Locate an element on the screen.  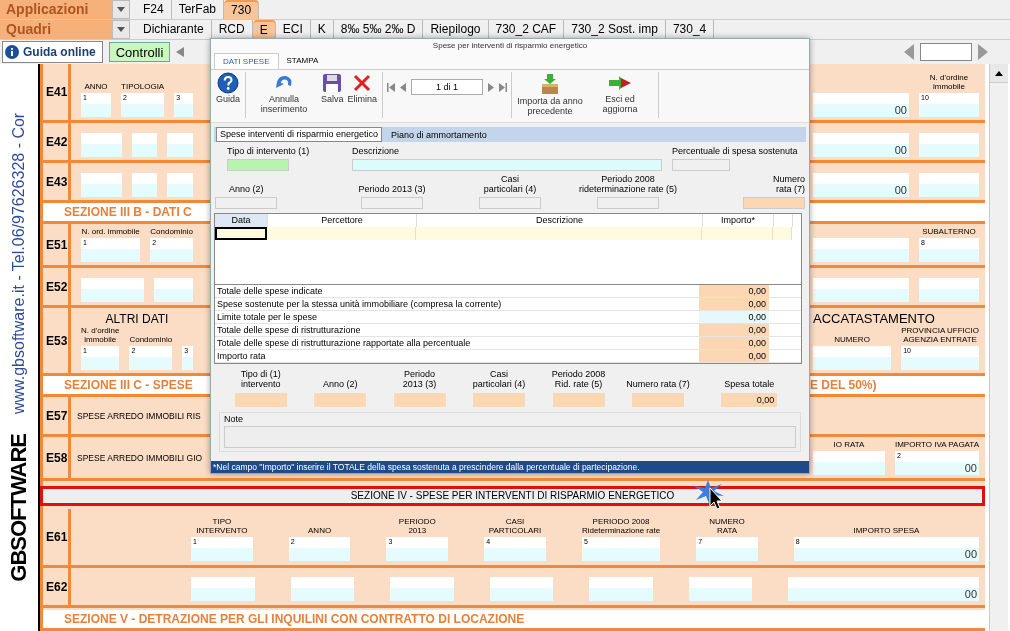
save-button: Salva is located at coordinates (332, 95).